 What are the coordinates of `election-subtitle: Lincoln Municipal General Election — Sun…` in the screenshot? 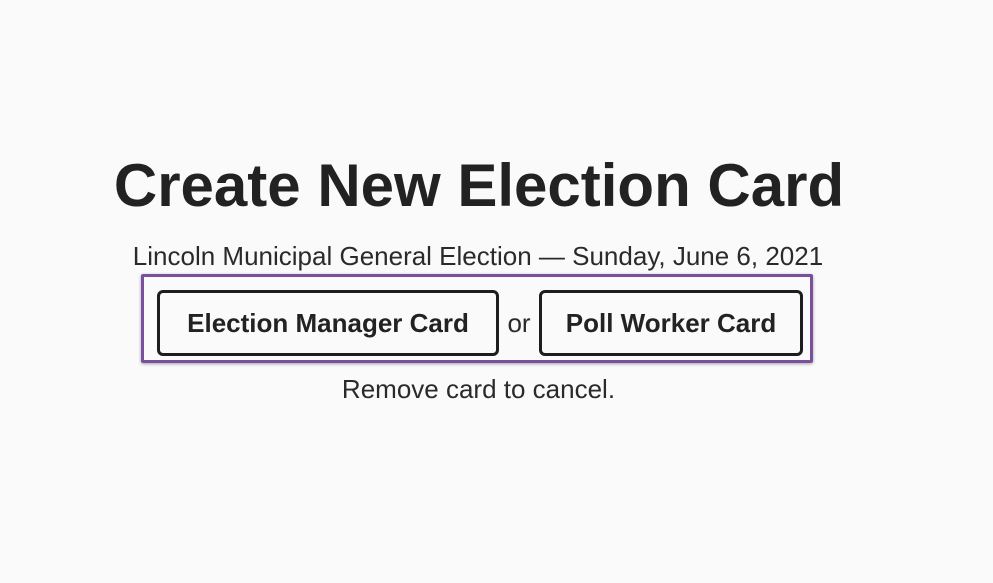 It's located at (478, 256).